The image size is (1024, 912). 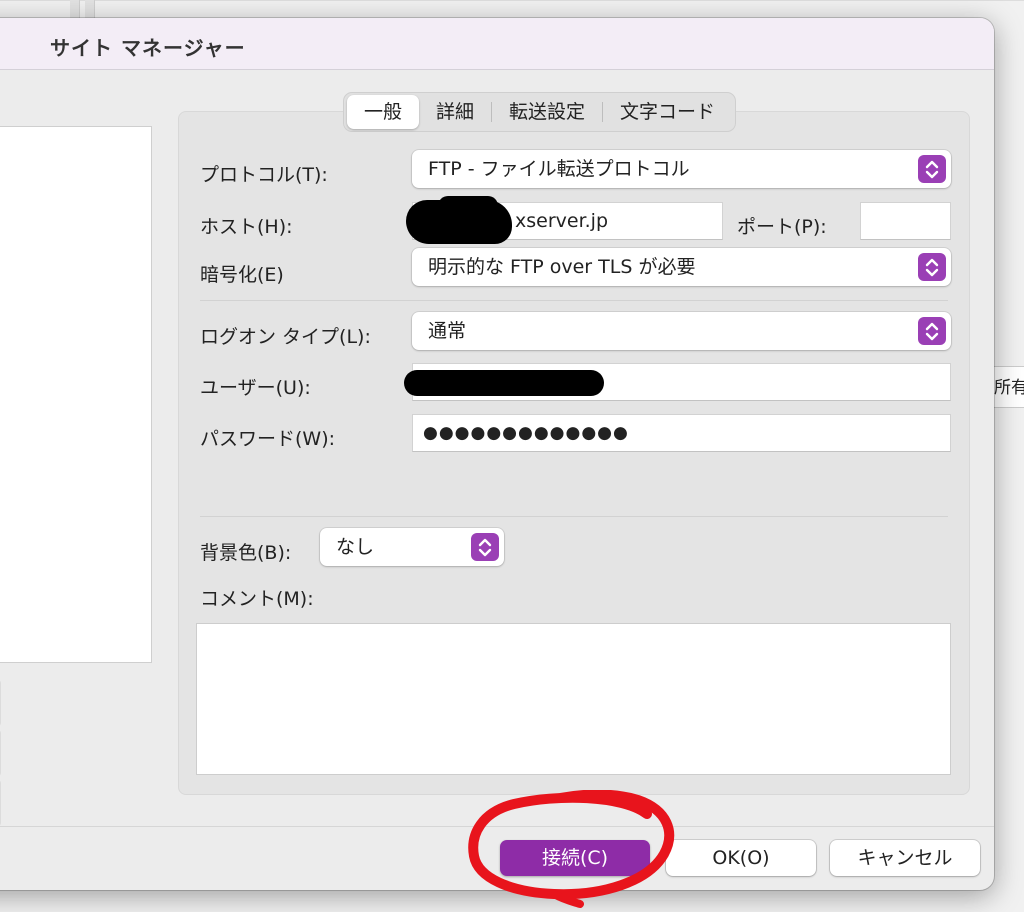 I want to click on button-bar-divider, so click(x=497, y=826).